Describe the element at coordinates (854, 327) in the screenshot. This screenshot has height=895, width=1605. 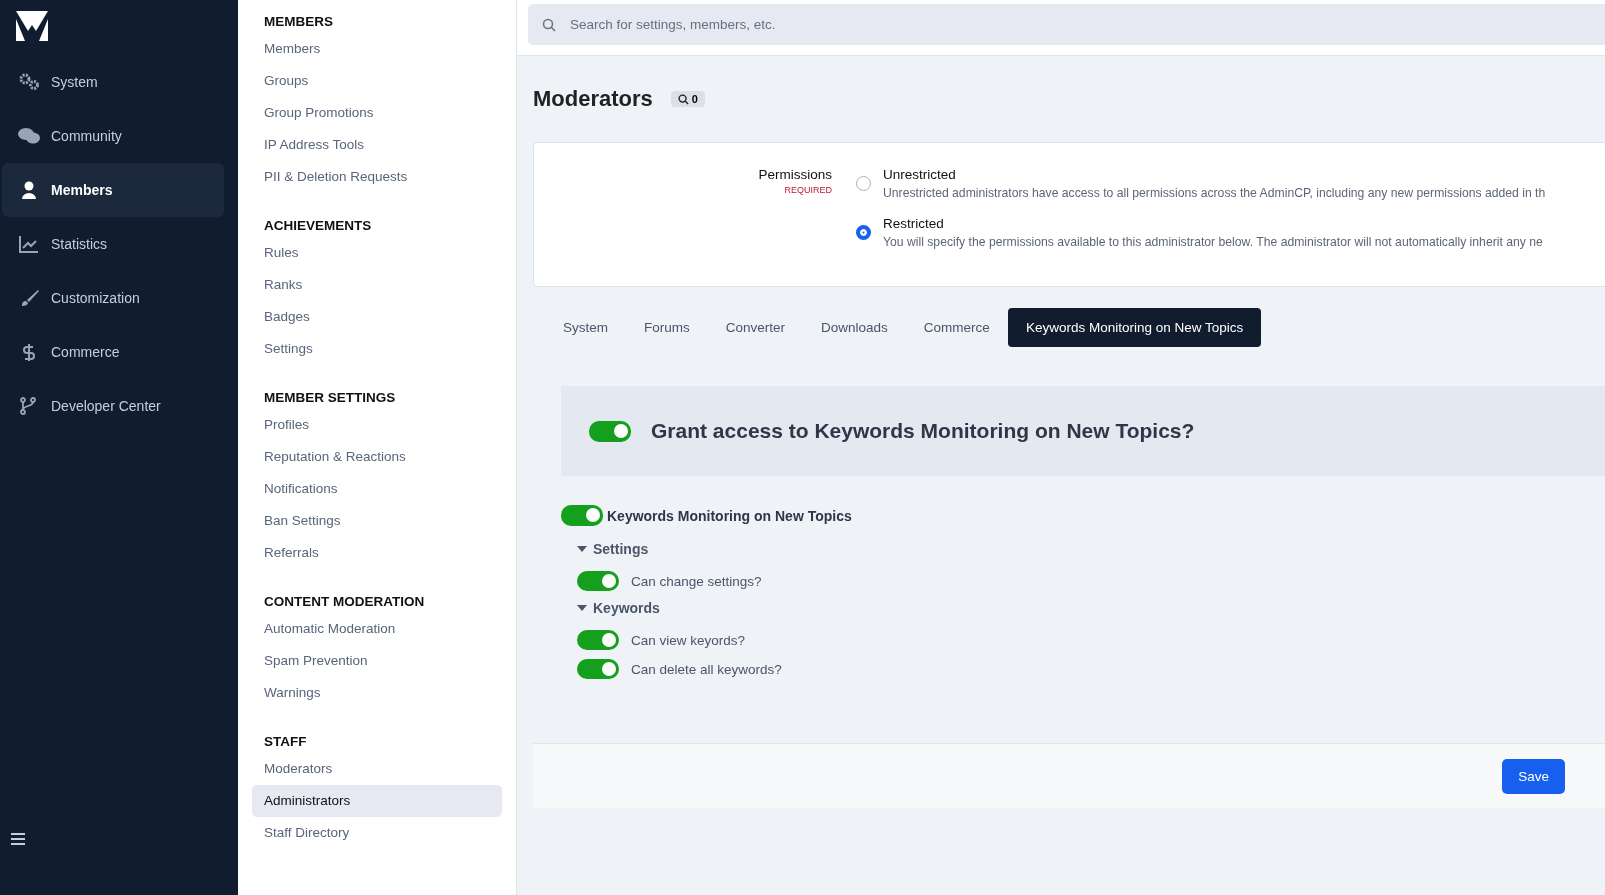
I see `tab: Downloads` at that location.